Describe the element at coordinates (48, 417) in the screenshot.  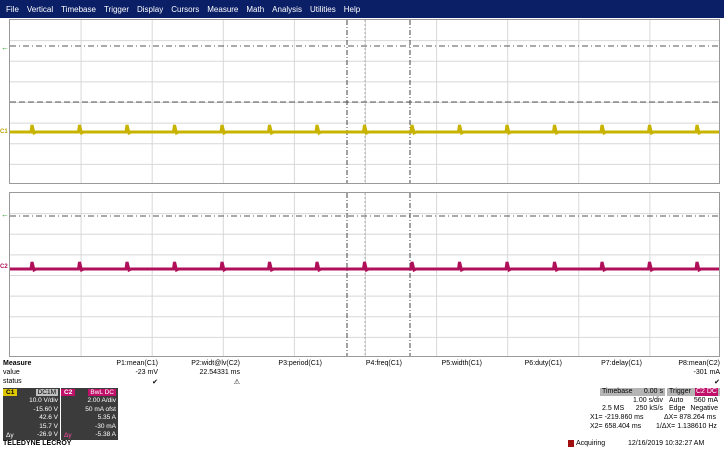
I see `c1-max: 42.6 V` at that location.